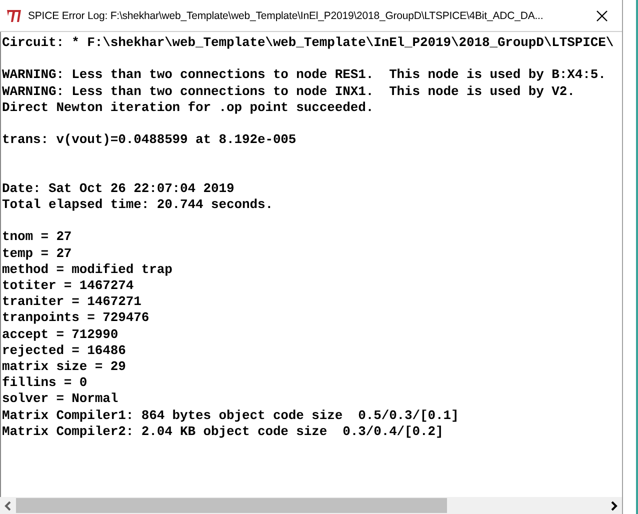 The height and width of the screenshot is (514, 638). Describe the element at coordinates (37, 237) in the screenshot. I see `log-line: tnom = 27` at that location.